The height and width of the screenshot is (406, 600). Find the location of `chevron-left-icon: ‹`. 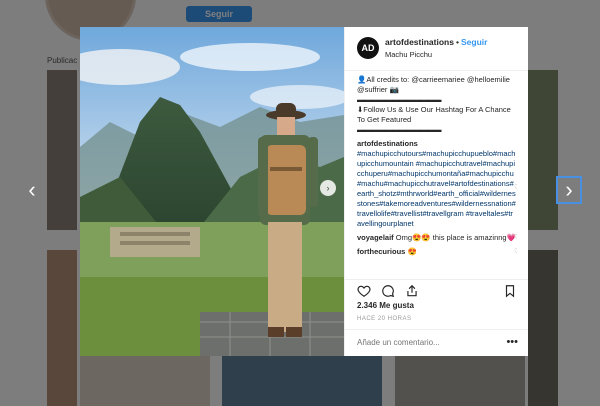

chevron-left-icon: ‹ is located at coordinates (32, 190).